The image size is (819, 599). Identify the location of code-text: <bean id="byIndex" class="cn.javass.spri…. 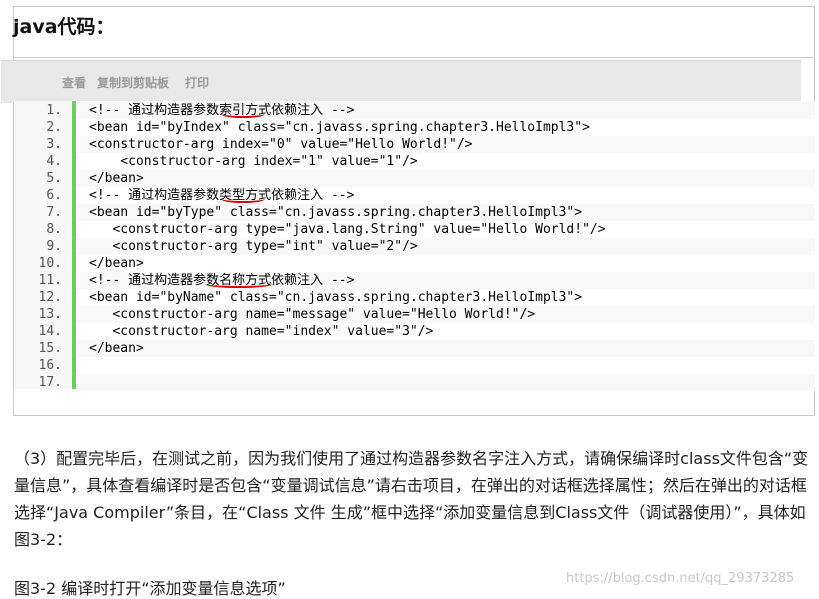
(339, 127).